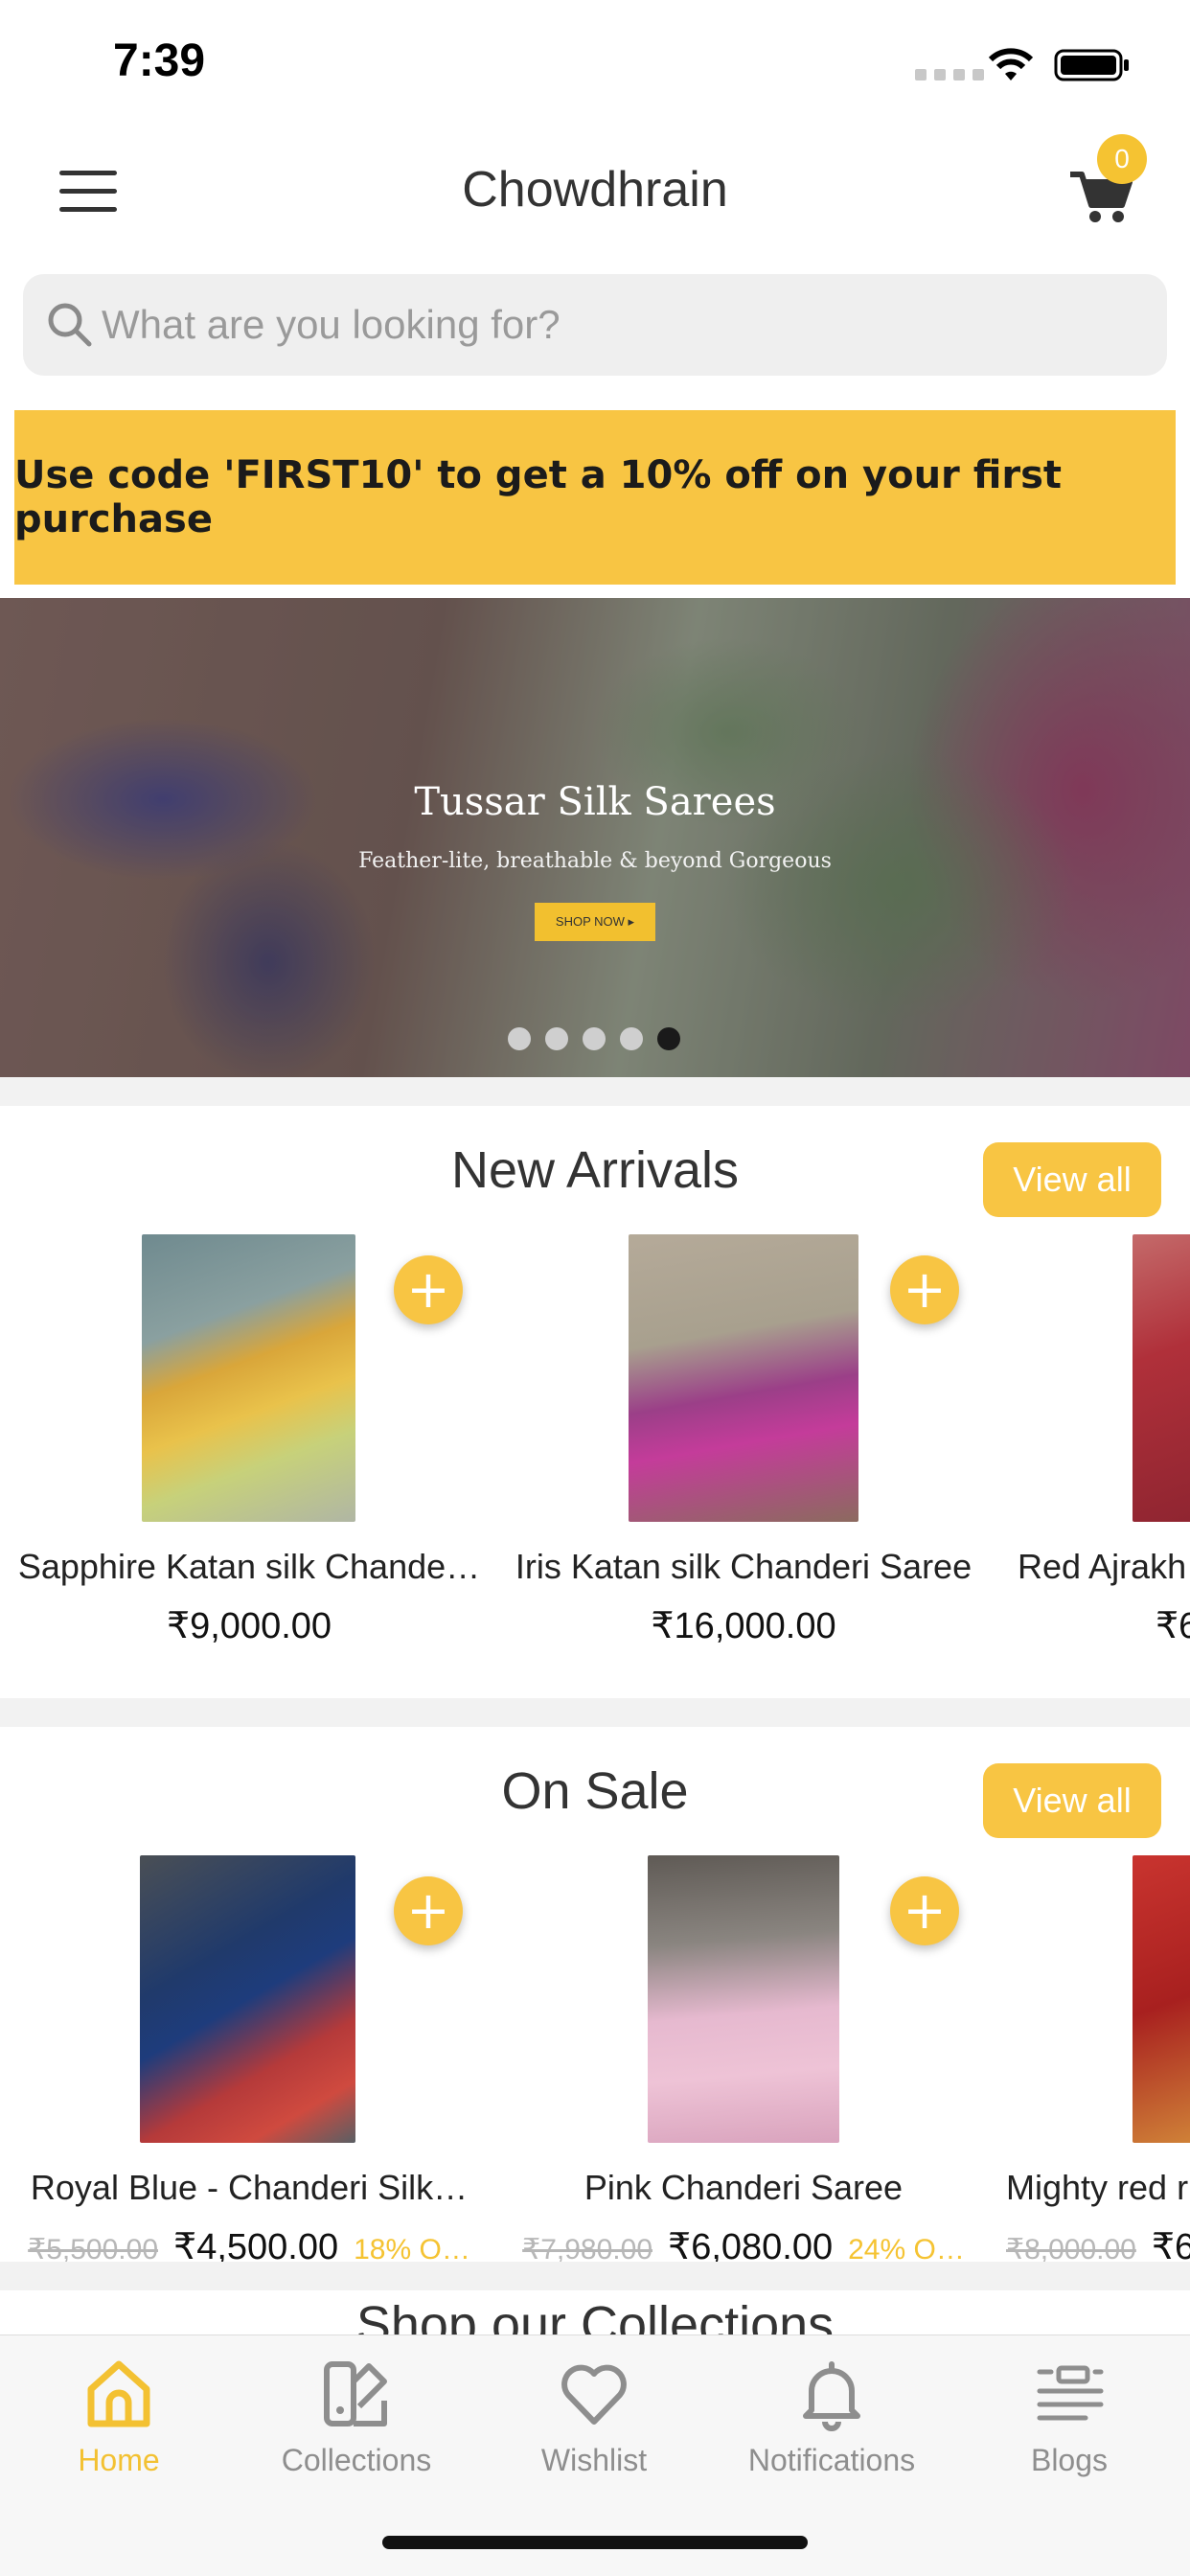  I want to click on product-card: Mighty red r ₹8,000.00 ₹6, so click(1093, 2058).